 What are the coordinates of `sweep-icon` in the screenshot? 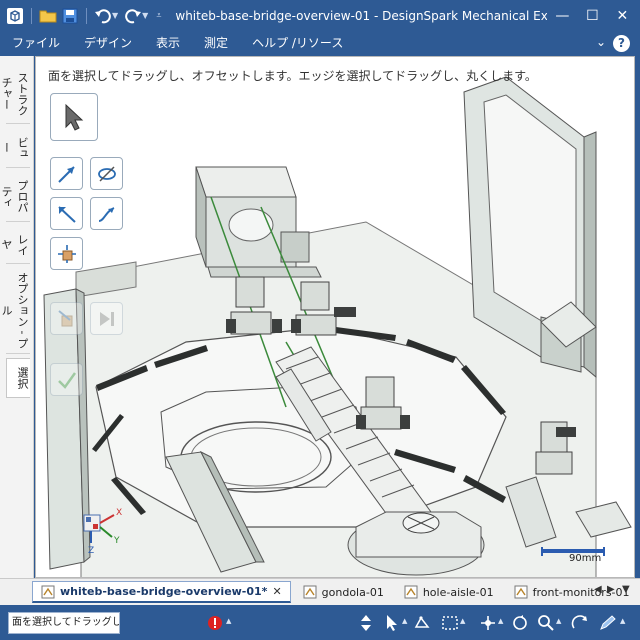 It's located at (106, 213).